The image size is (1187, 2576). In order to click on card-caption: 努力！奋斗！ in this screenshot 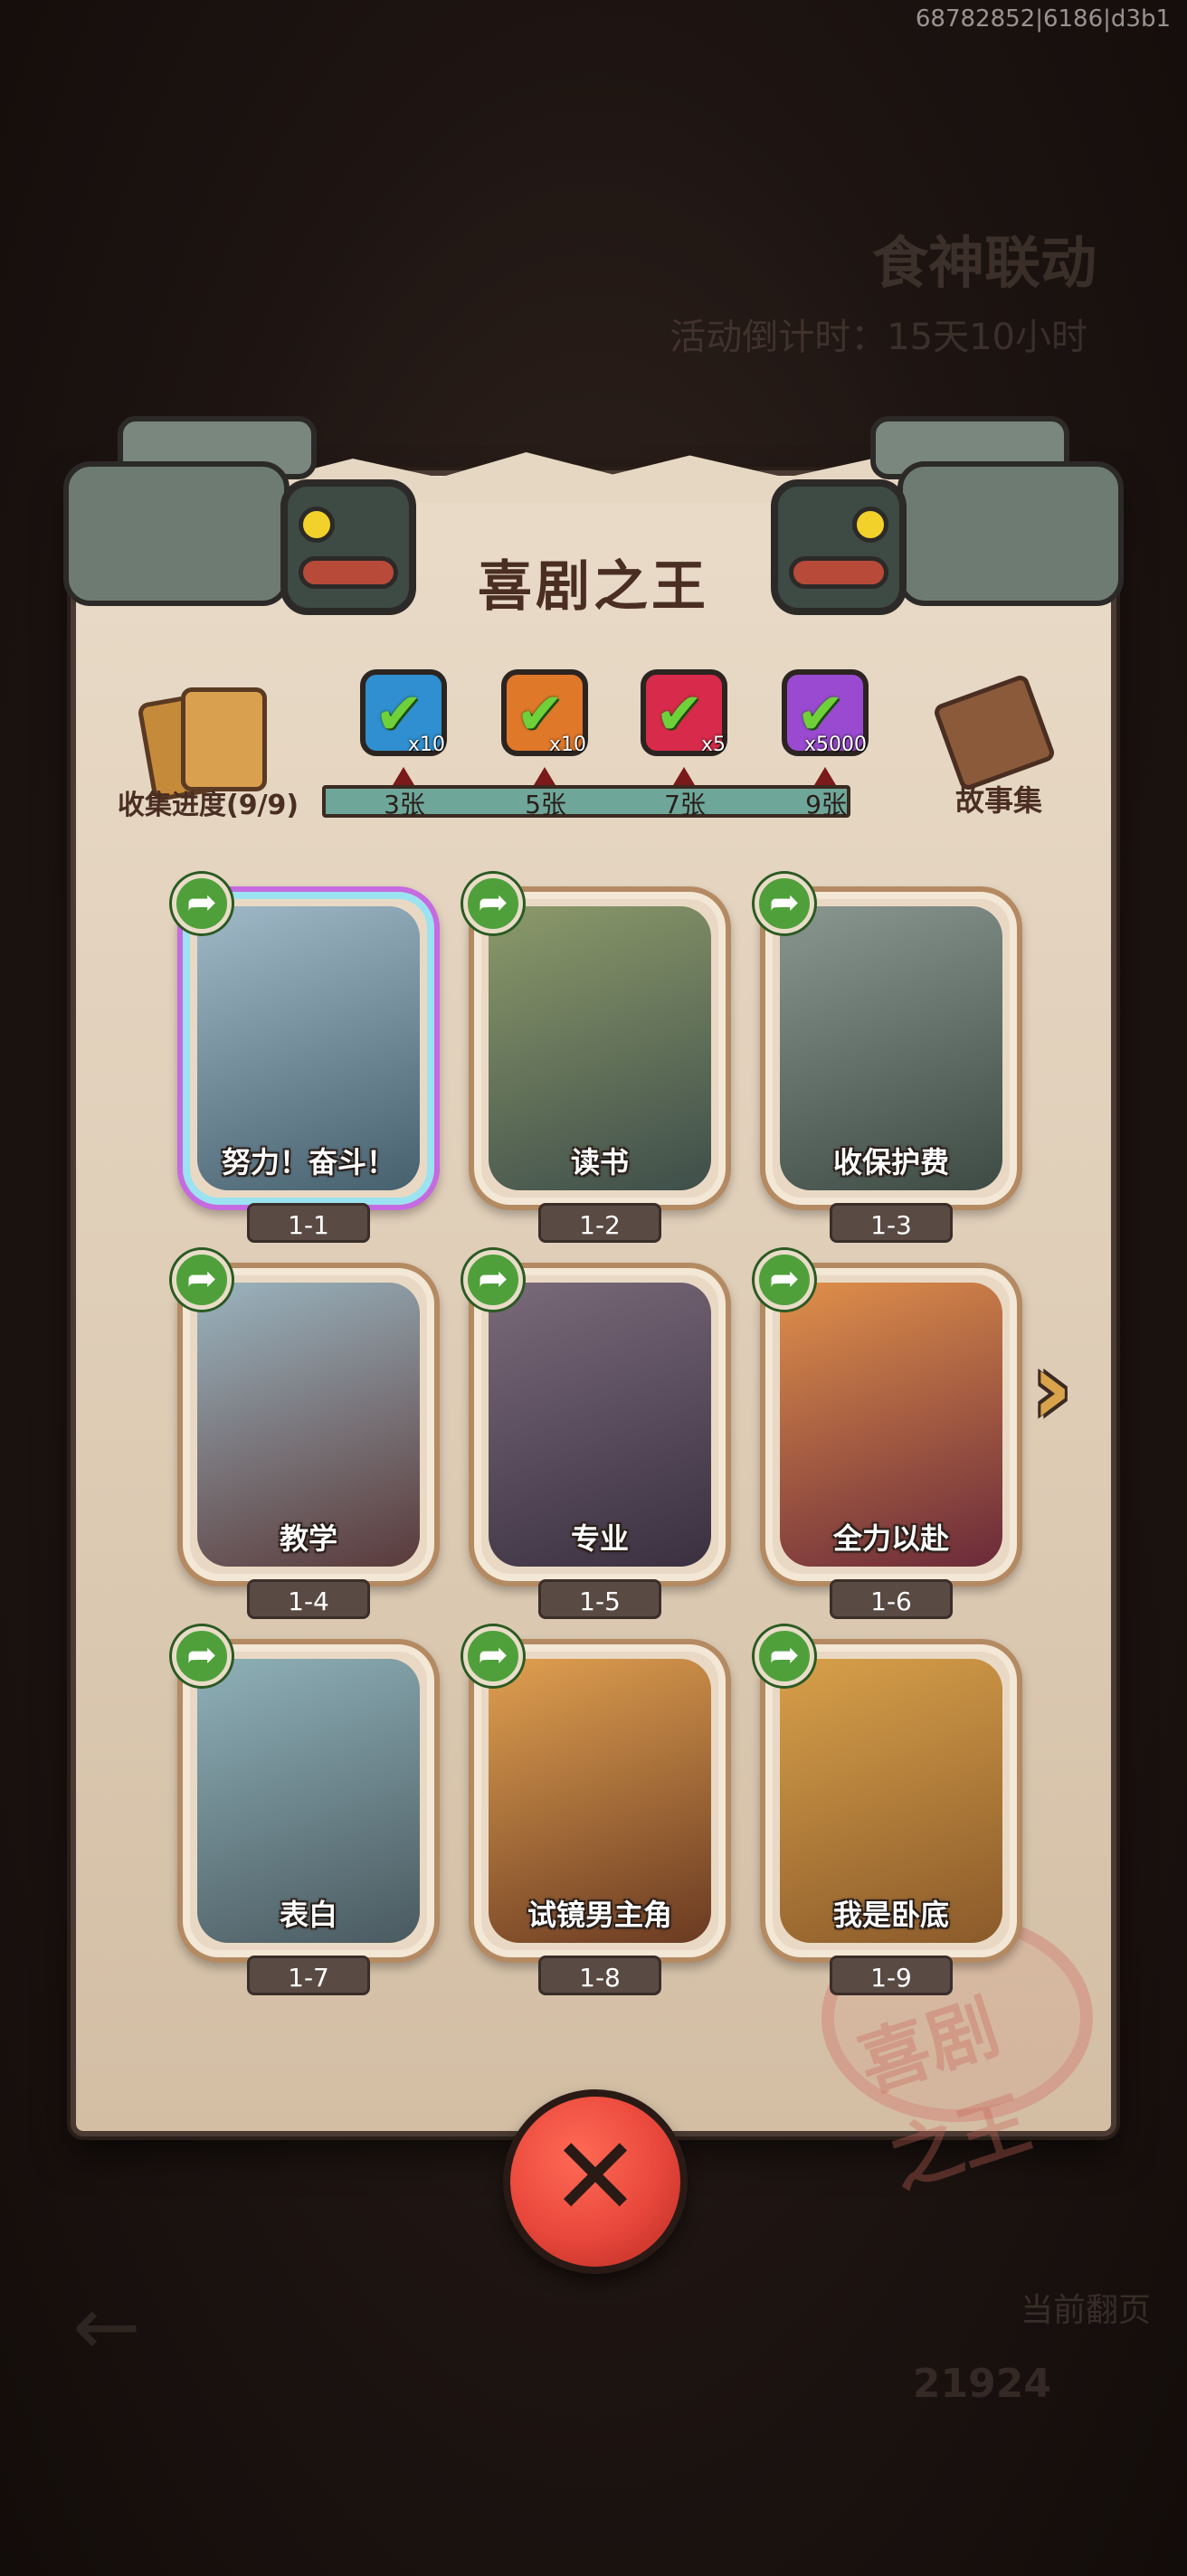, I will do `click(308, 1162)`.